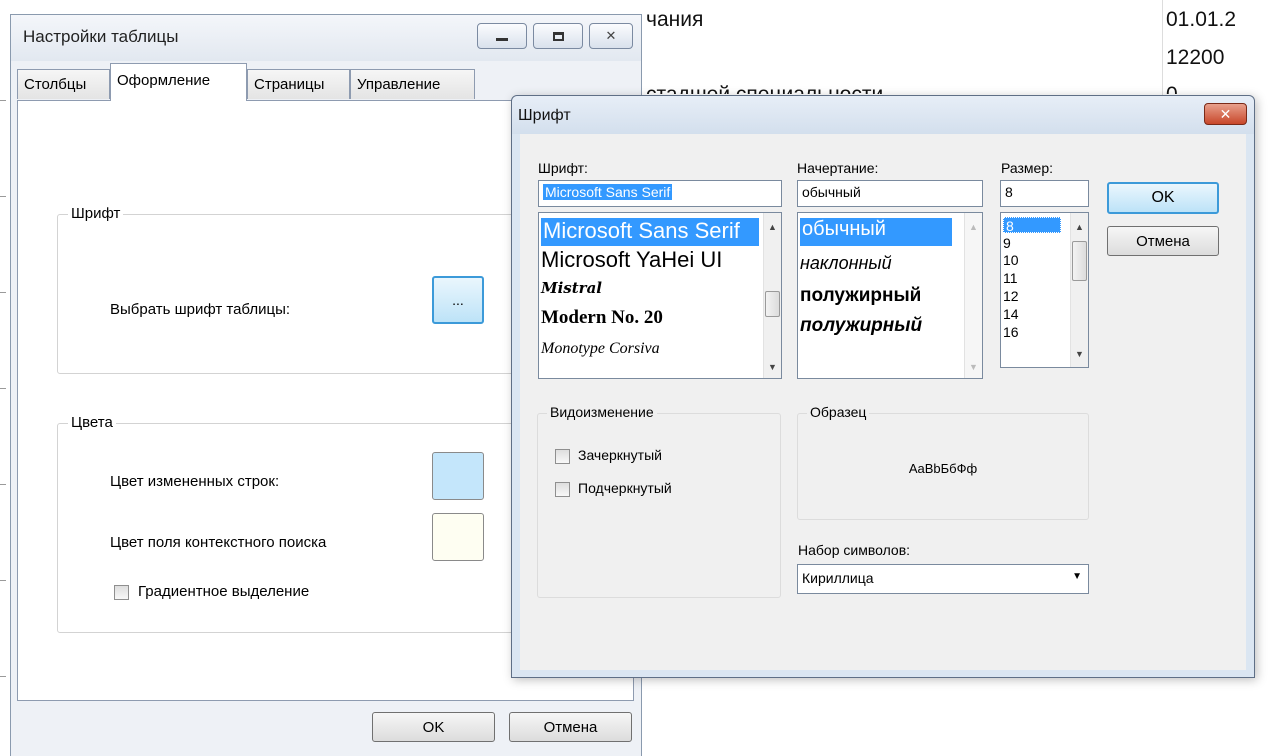 Image resolution: width=1272 pixels, height=756 pixels. I want to click on bg-column-divider, so click(1162, 47).